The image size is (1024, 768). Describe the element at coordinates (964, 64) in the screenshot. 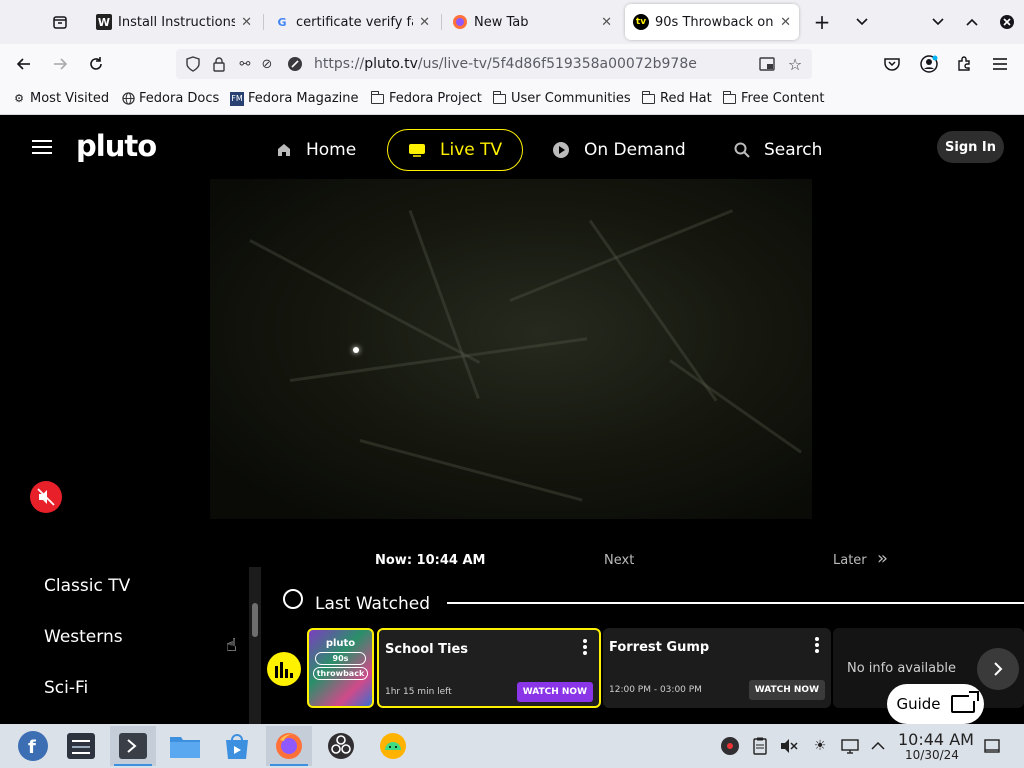

I see `extensions-icon` at that location.